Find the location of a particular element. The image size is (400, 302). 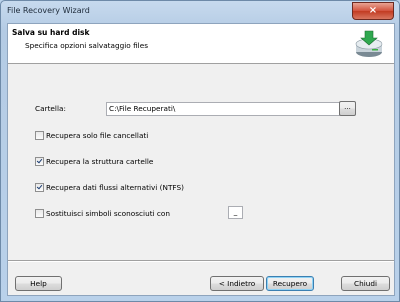

option-recover-folder-structure: Recupera la struttura cartelle is located at coordinates (94, 161).